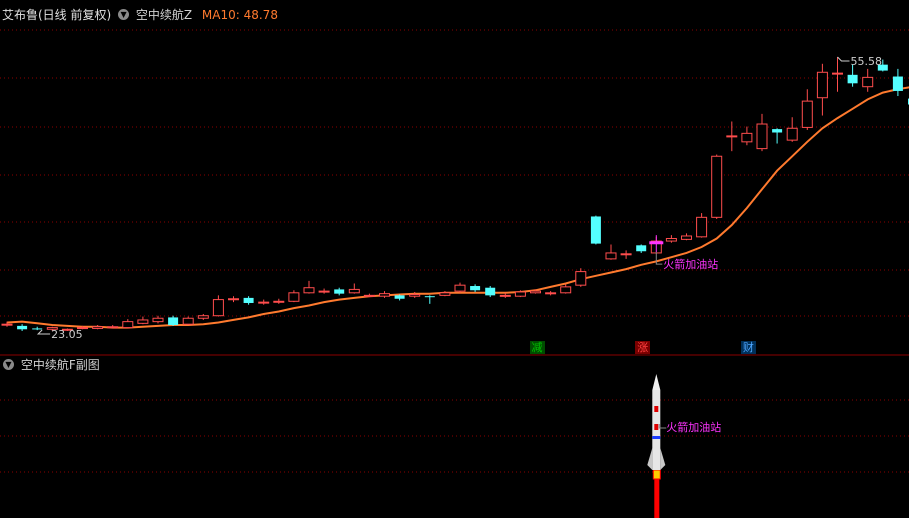  What do you see at coordinates (693, 427) in the screenshot?
I see `rocket-label-sub: 火箭加油站` at bounding box center [693, 427].